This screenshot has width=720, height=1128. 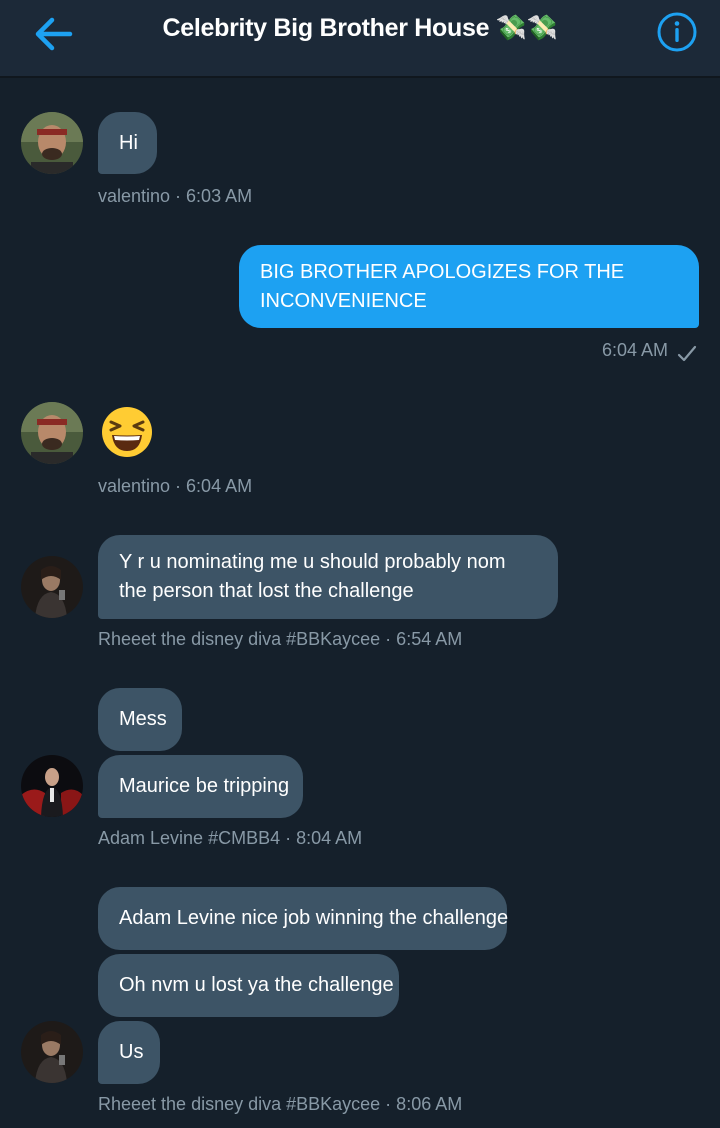 I want to click on message-bubble: Oh nvm u lost ya the challenge, so click(x=248, y=985).